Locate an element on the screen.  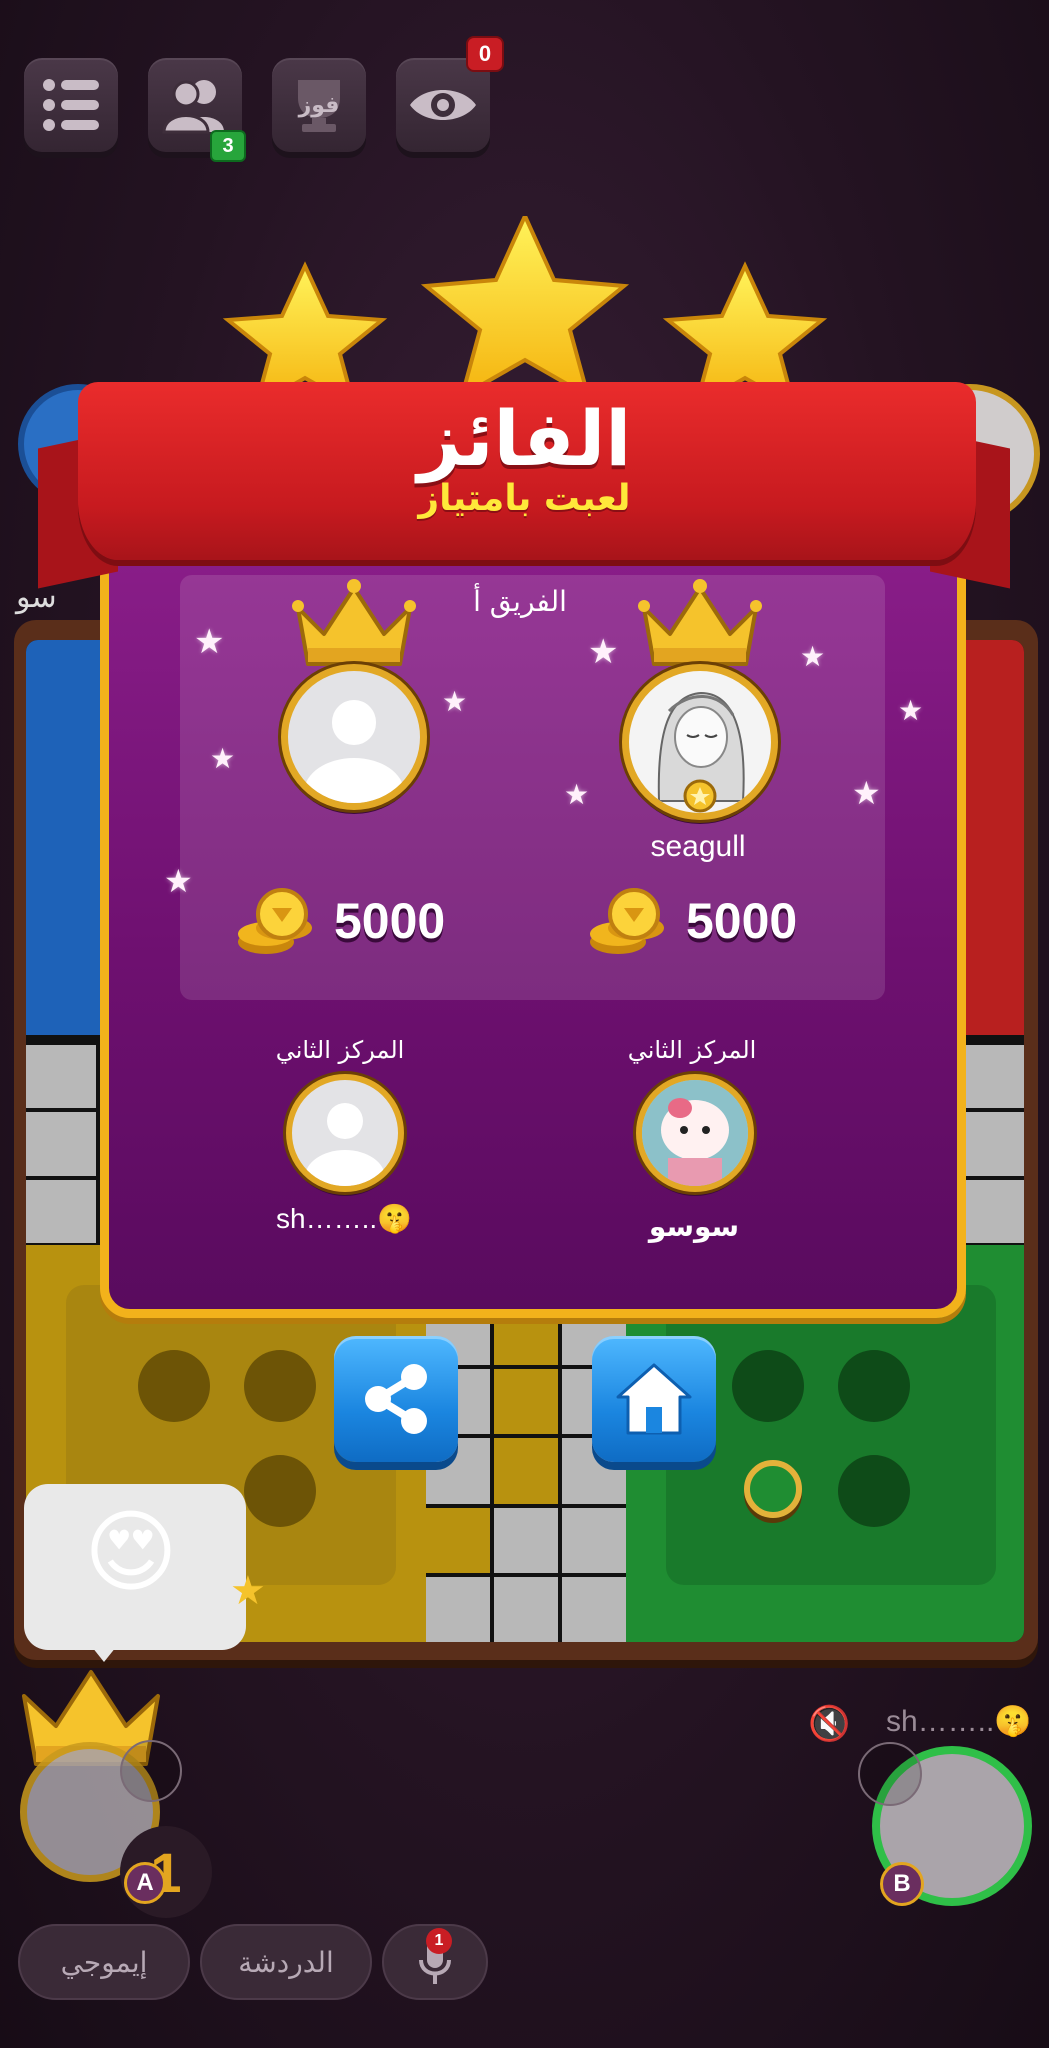
track-left is located at coordinates (61, 1144).